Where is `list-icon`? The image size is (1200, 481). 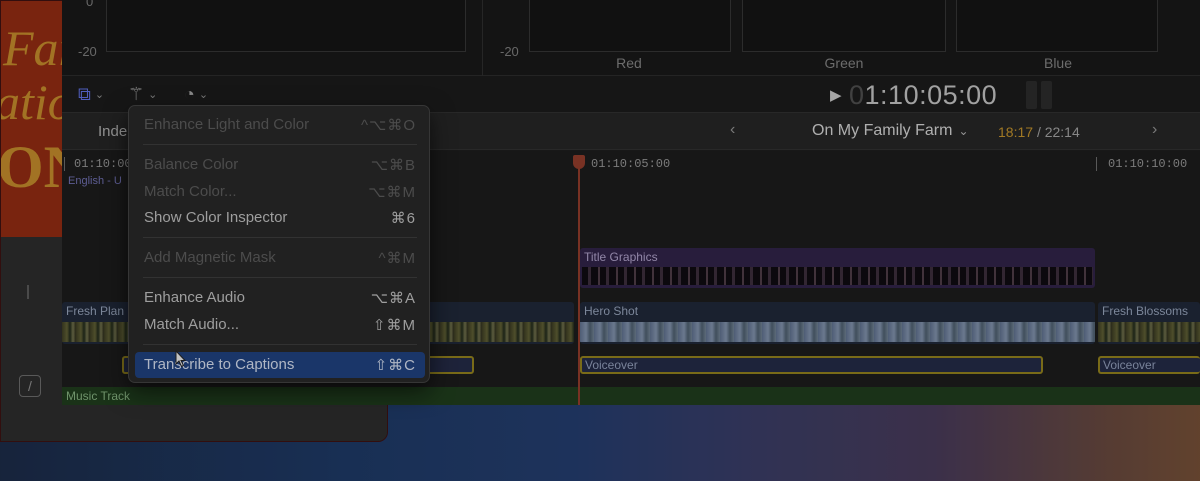 list-icon is located at coordinates (34, 292).